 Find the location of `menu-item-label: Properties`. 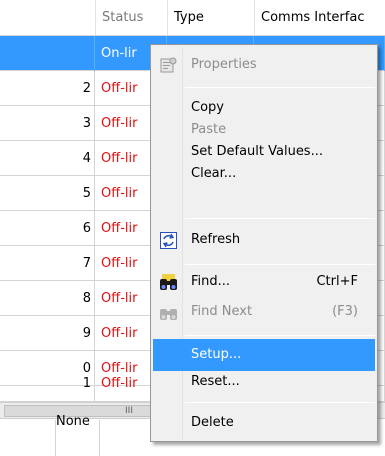

menu-item-label: Properties is located at coordinates (224, 64).